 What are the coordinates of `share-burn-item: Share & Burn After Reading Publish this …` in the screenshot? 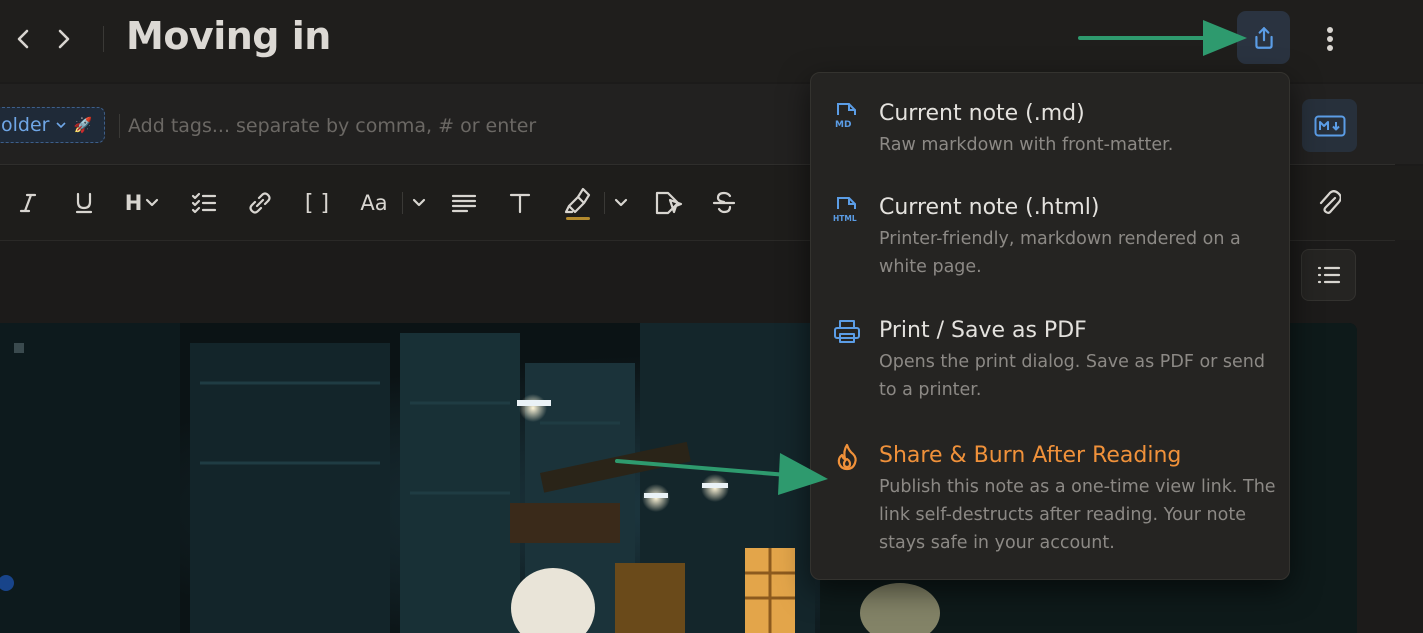 It's located at (1050, 498).